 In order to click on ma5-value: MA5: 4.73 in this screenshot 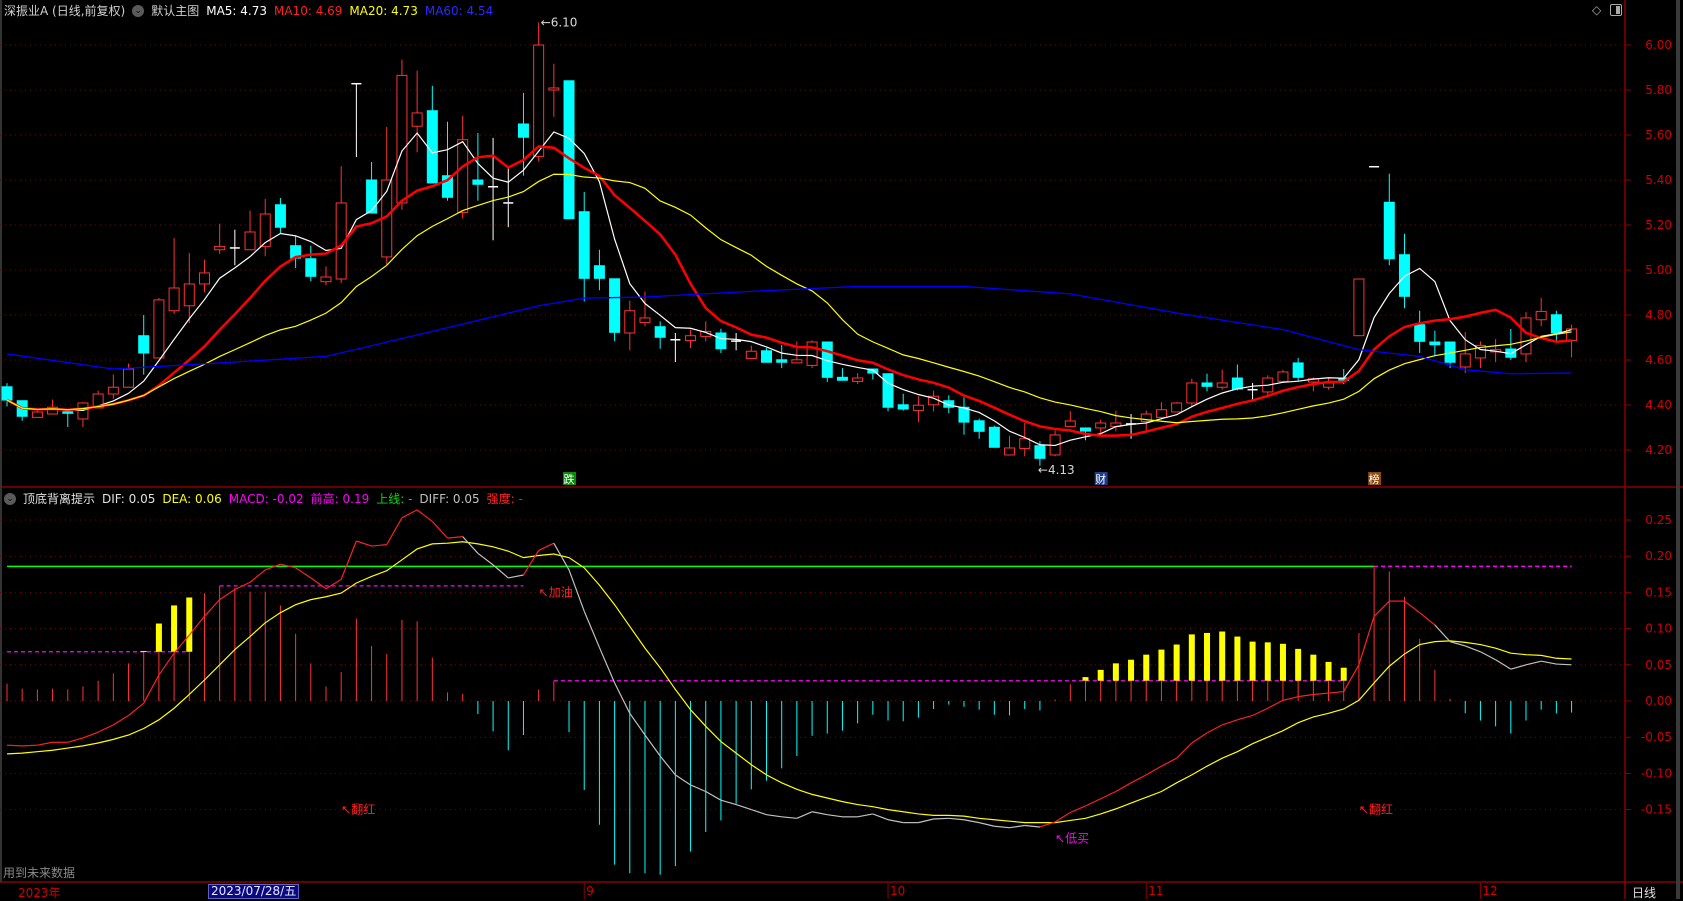, I will do `click(236, 10)`.